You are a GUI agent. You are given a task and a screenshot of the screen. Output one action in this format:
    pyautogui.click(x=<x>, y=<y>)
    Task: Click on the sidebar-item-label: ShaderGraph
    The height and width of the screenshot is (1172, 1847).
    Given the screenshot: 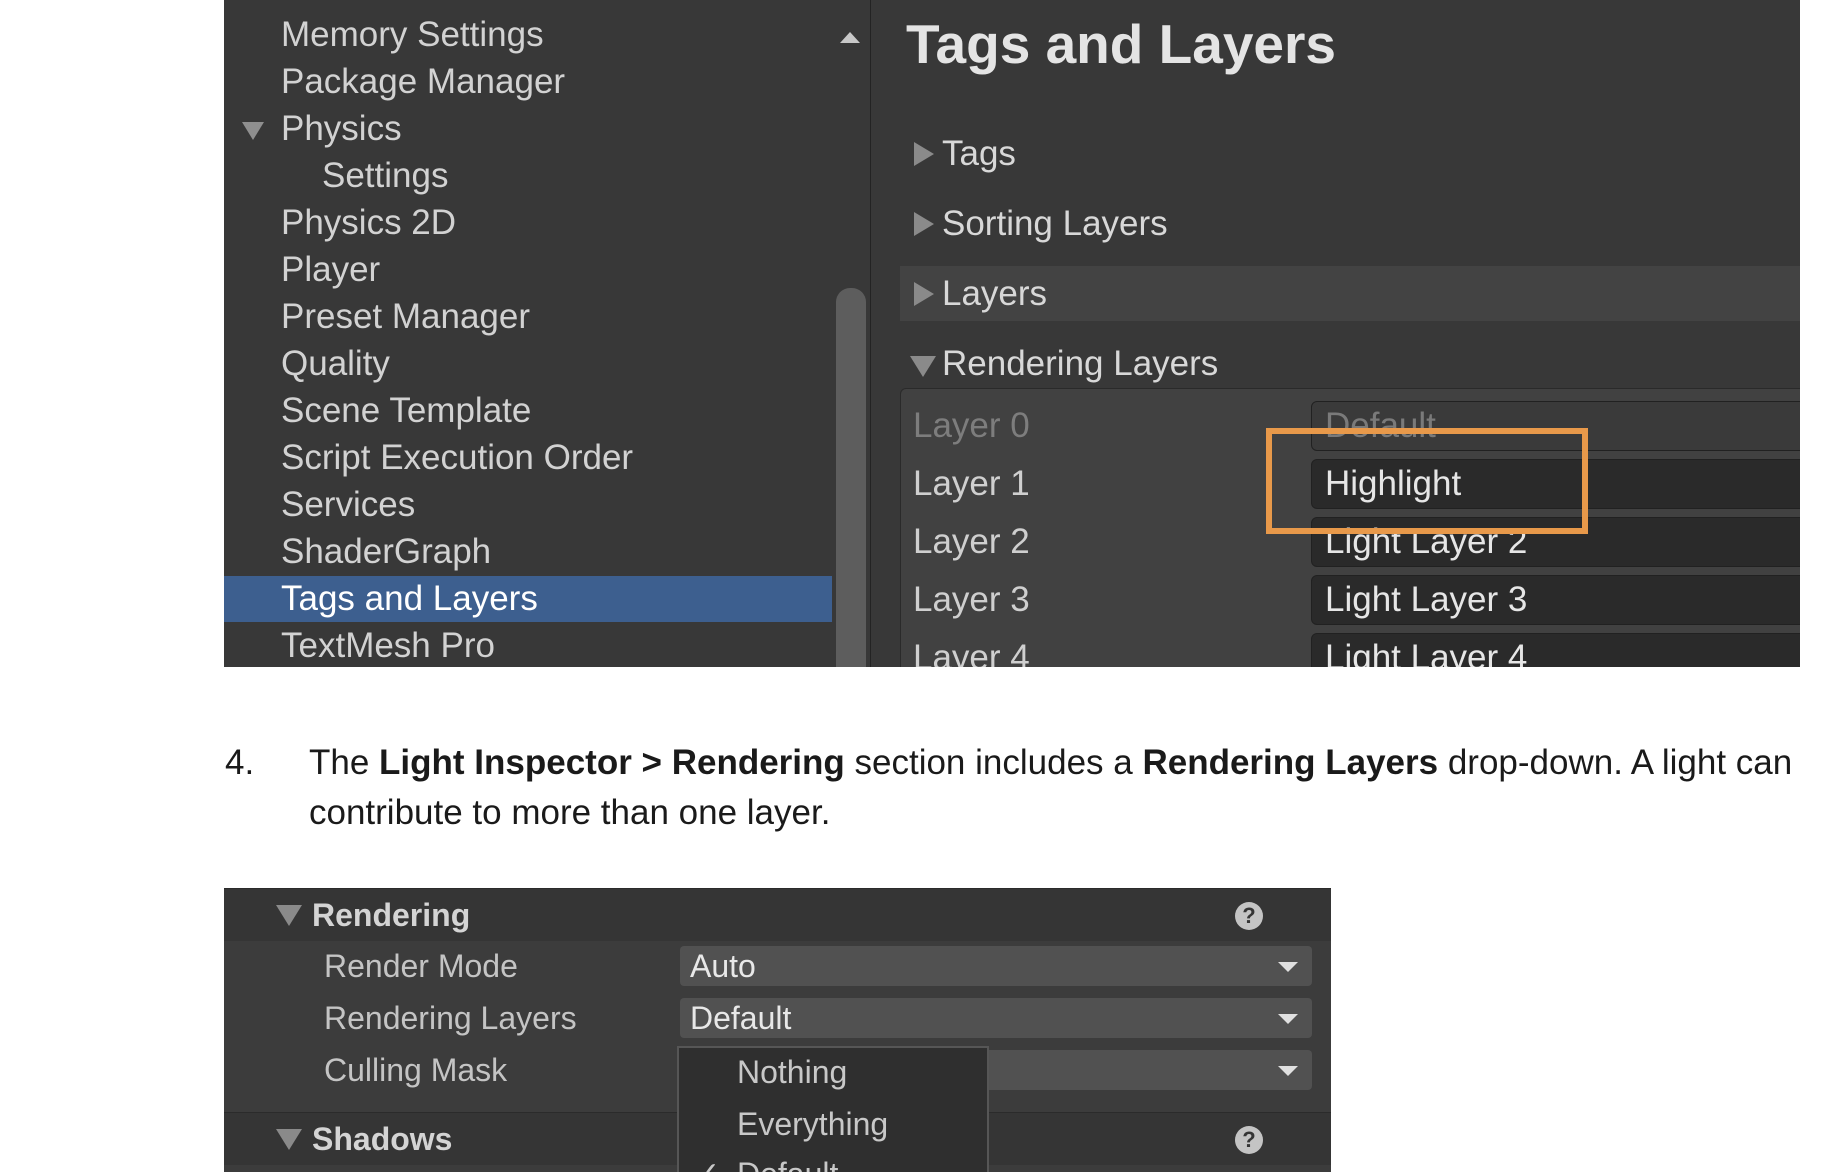 What is the action you would take?
    pyautogui.click(x=386, y=551)
    